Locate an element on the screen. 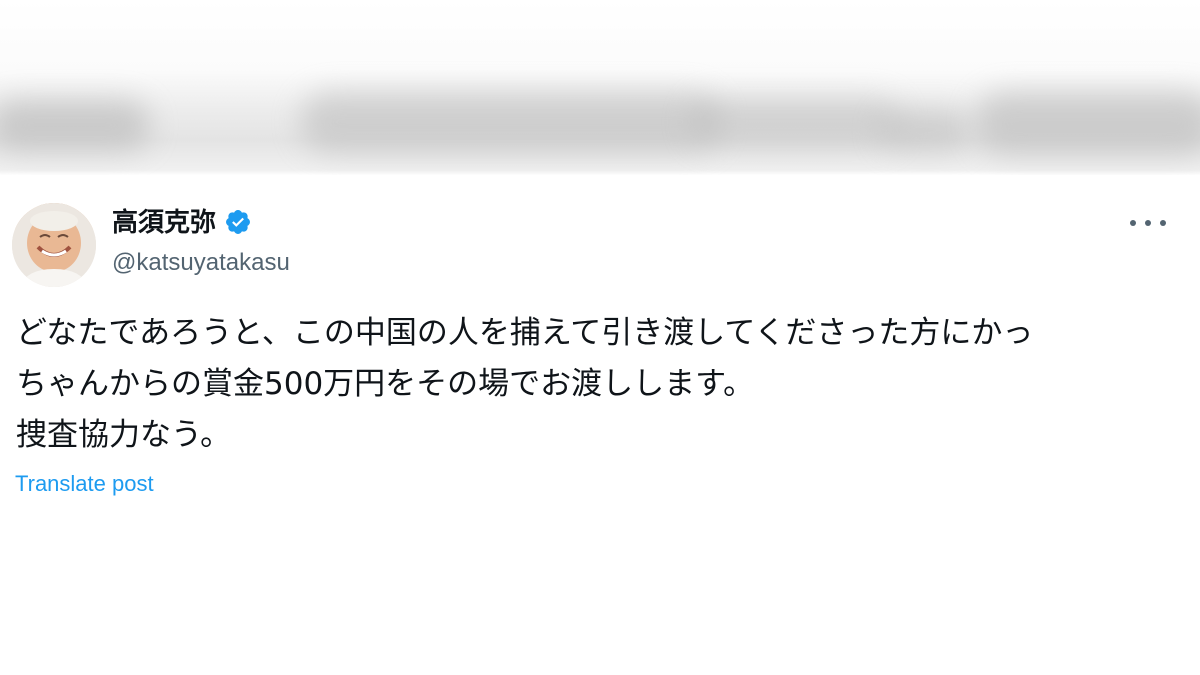 This screenshot has height=675, width=1200. translate-post-link: Translate post is located at coordinates (84, 484).